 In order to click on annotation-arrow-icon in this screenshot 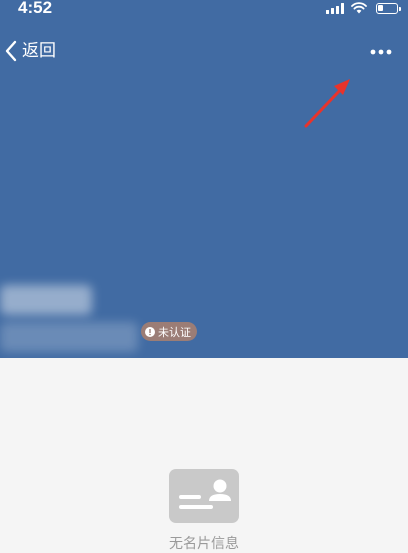, I will do `click(327, 103)`.